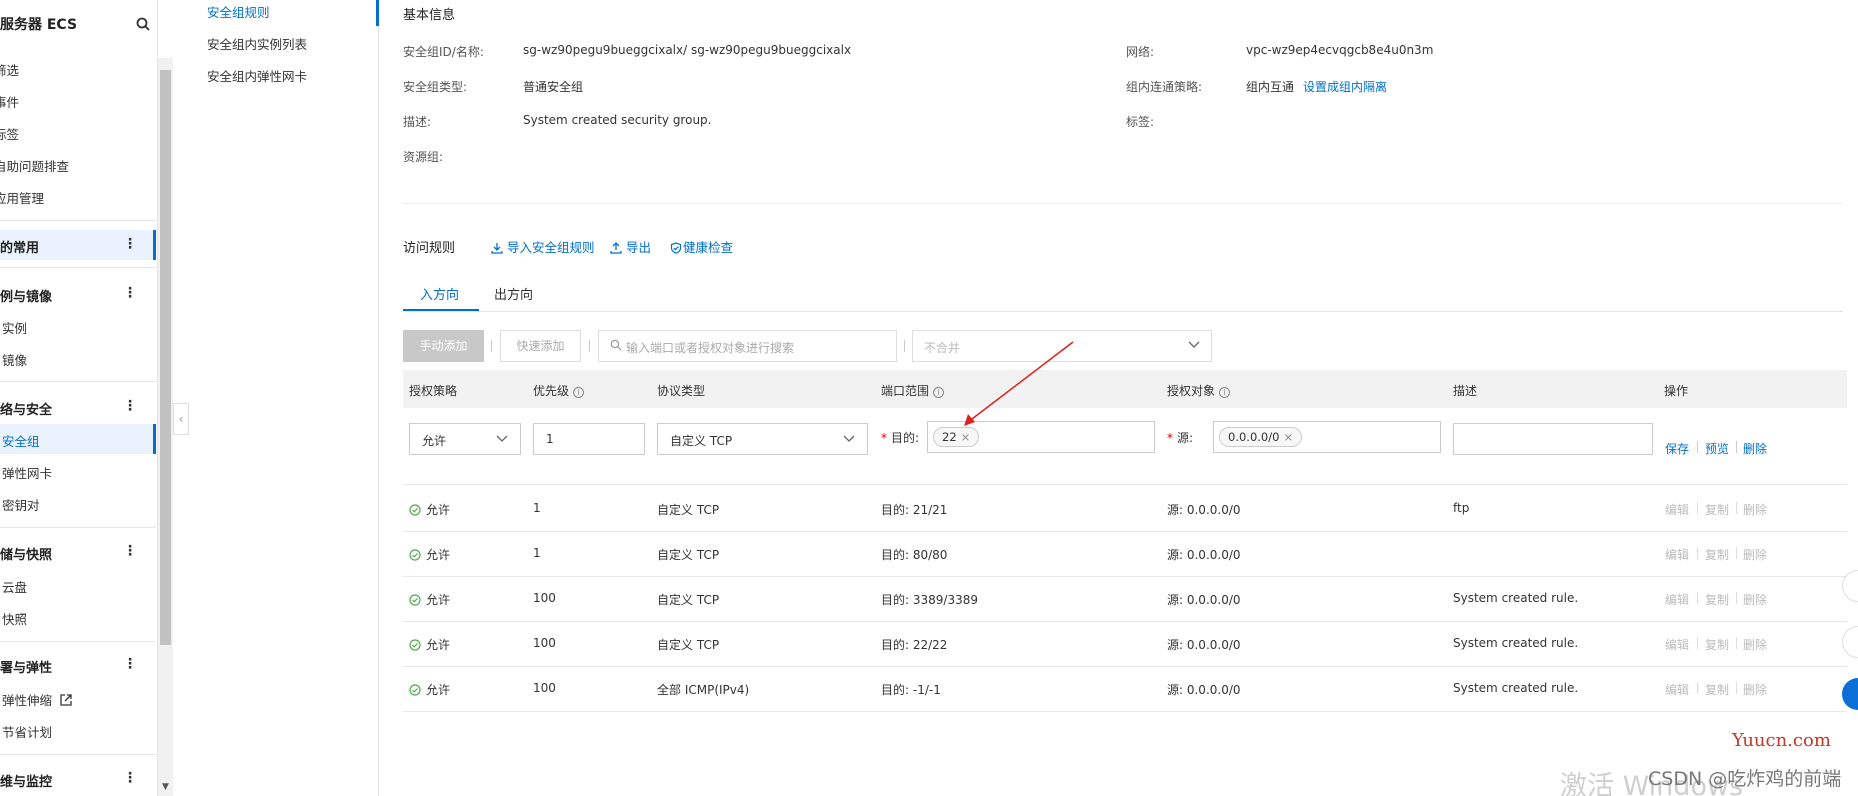  What do you see at coordinates (78, 665) in the screenshot?
I see `sidebar-group-deploy-elastic: 部署与弹性 ⋮` at bounding box center [78, 665].